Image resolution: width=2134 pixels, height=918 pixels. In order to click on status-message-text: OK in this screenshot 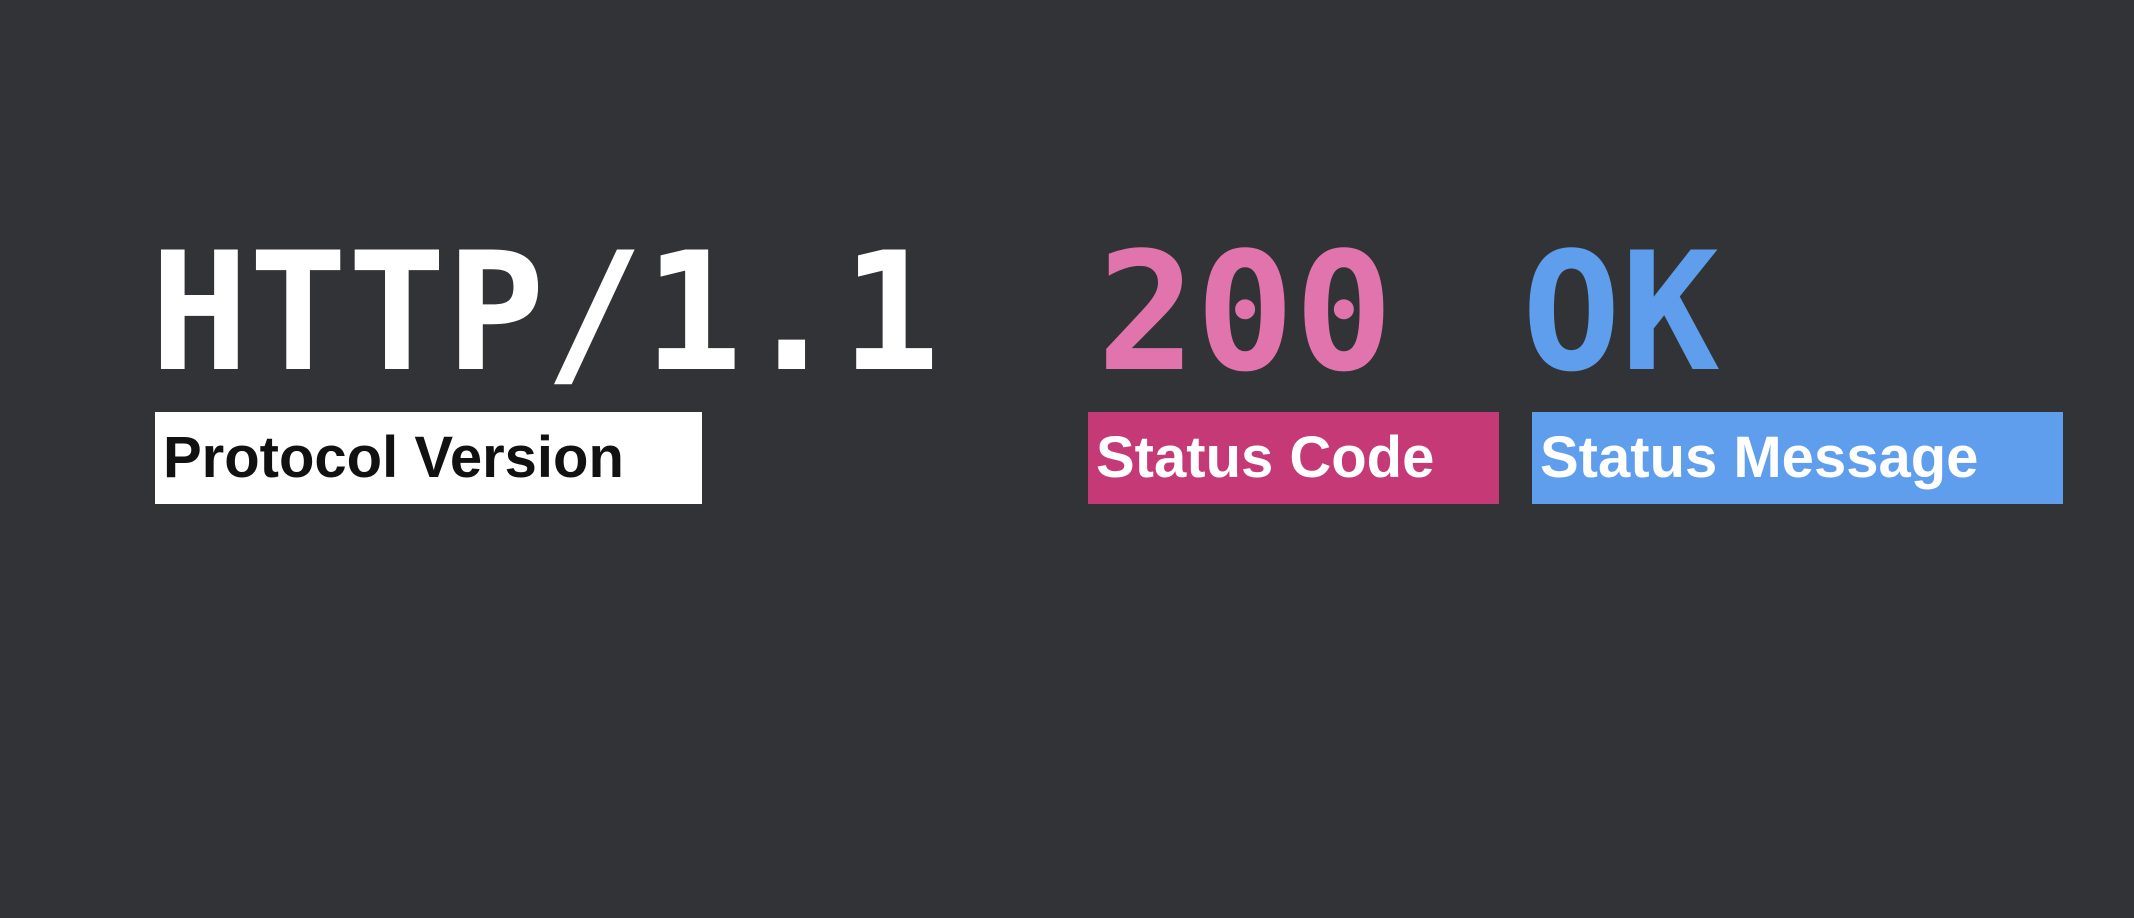, I will do `click(1621, 312)`.